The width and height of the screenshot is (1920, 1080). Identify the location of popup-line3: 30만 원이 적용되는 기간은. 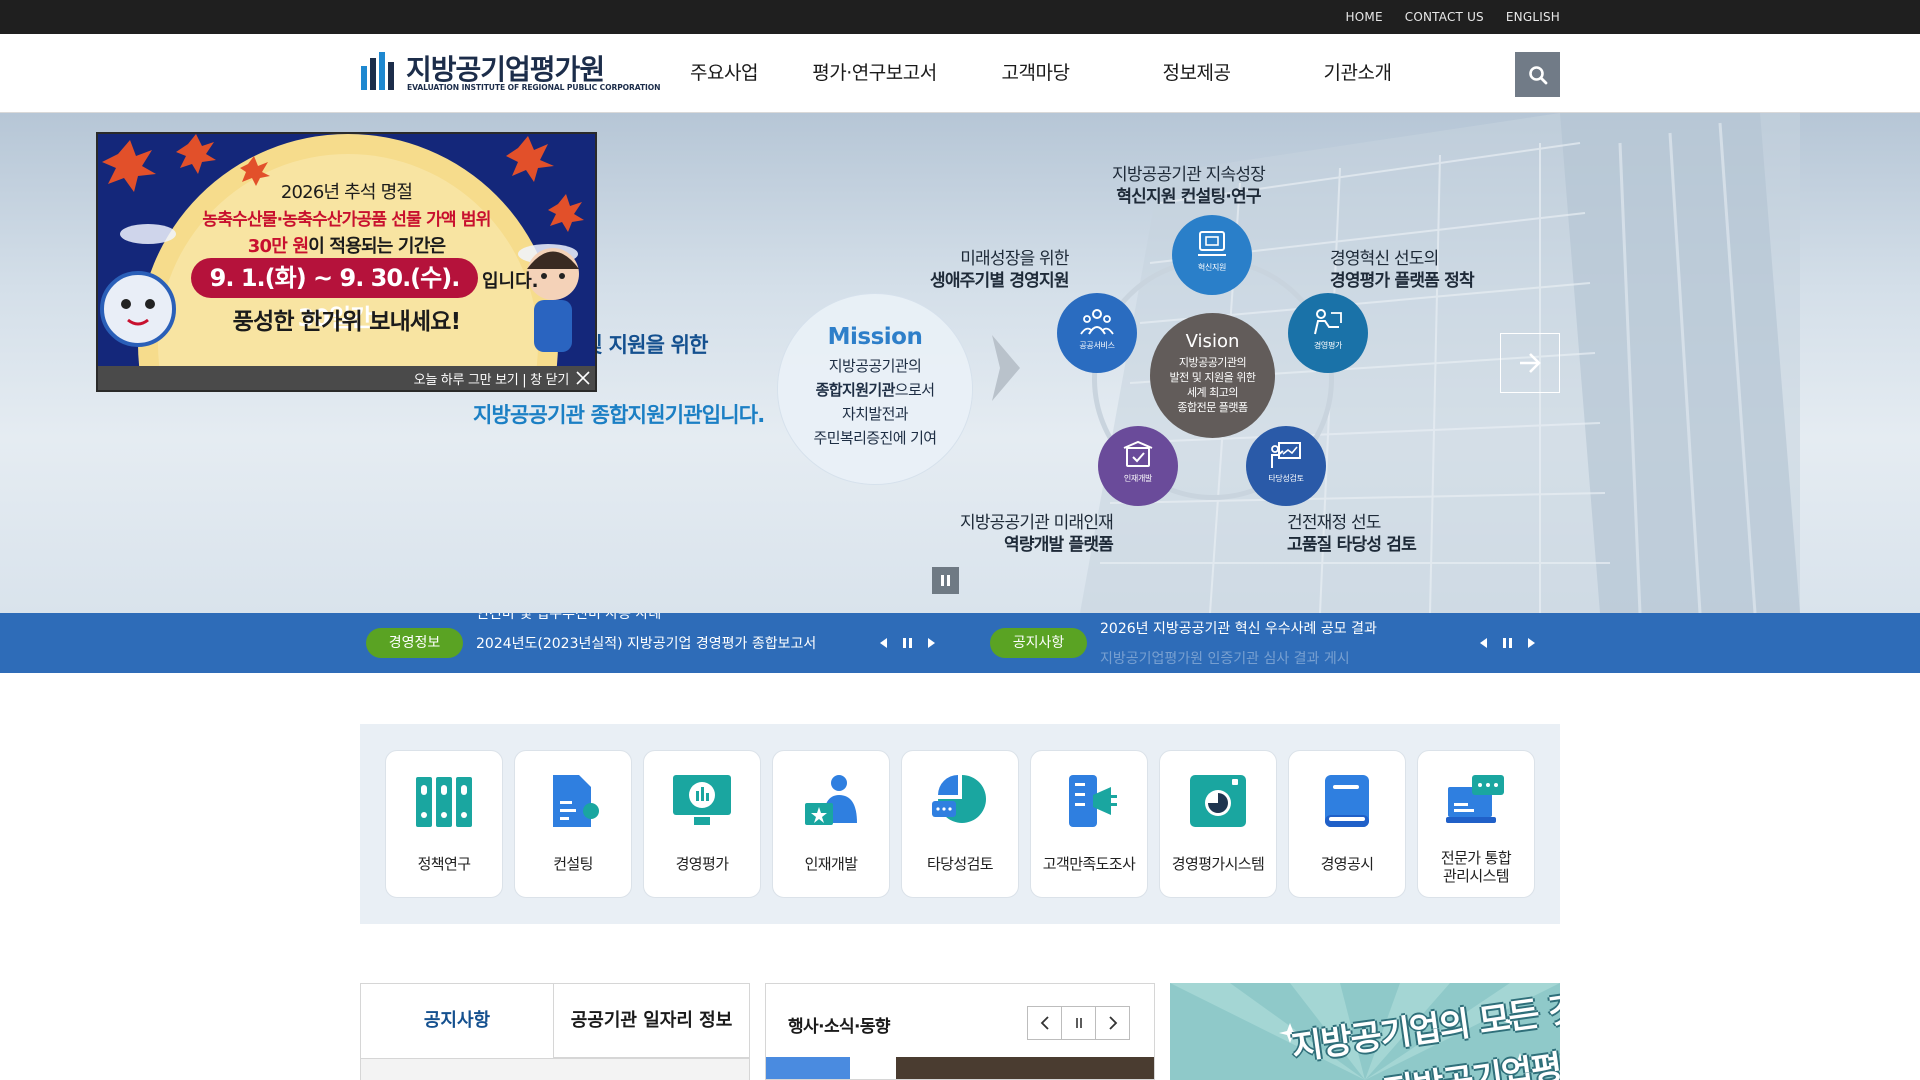
(346, 246).